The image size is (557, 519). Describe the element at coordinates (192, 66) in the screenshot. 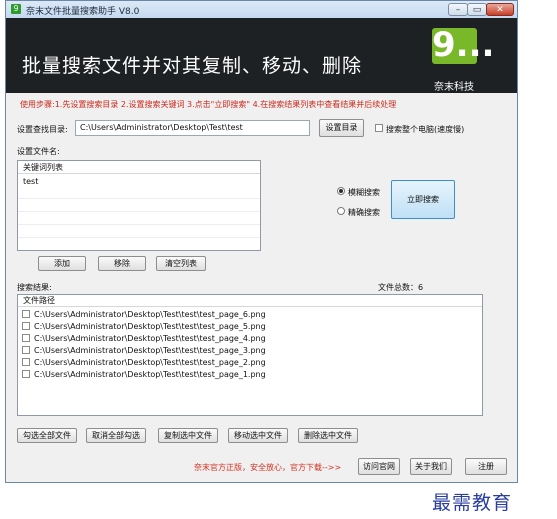

I see `banner-title: 批量搜索文件并对其复制、移动、删除` at that location.